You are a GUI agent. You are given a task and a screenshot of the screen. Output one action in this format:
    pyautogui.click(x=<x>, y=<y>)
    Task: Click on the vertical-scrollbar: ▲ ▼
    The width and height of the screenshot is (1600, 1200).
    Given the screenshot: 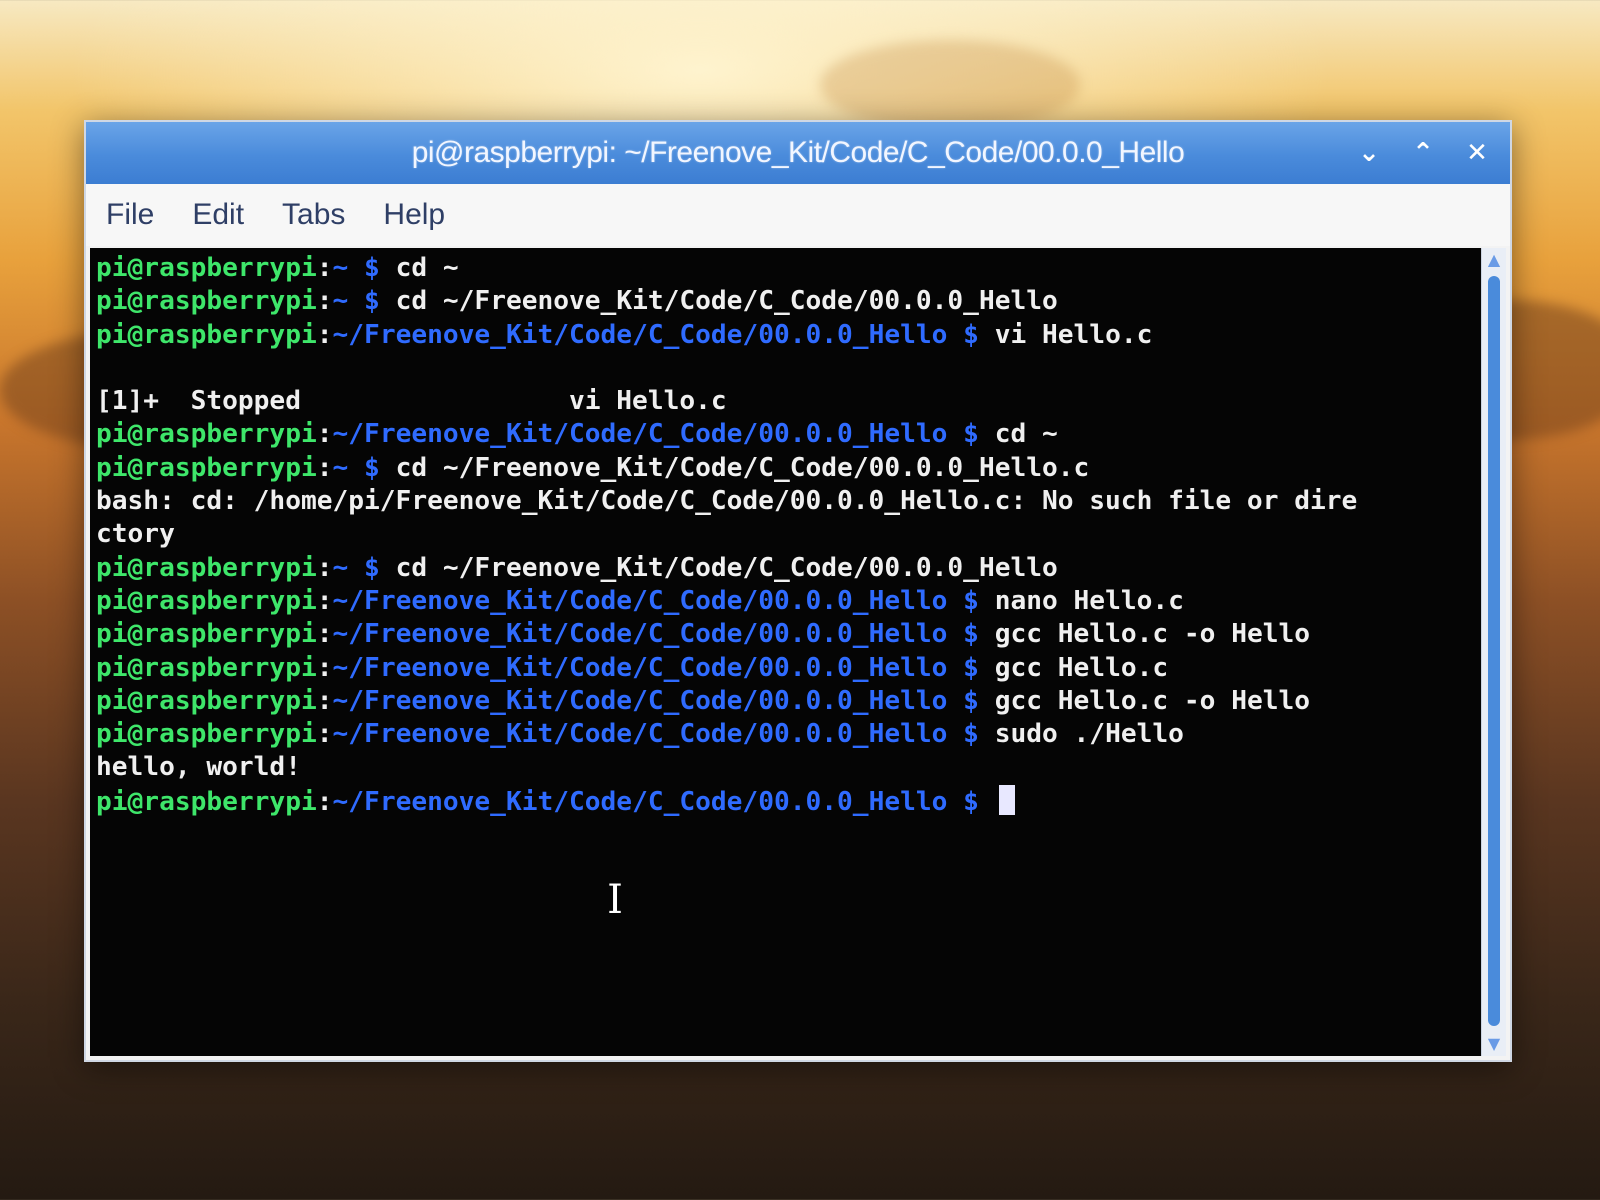 What is the action you would take?
    pyautogui.click(x=1493, y=652)
    